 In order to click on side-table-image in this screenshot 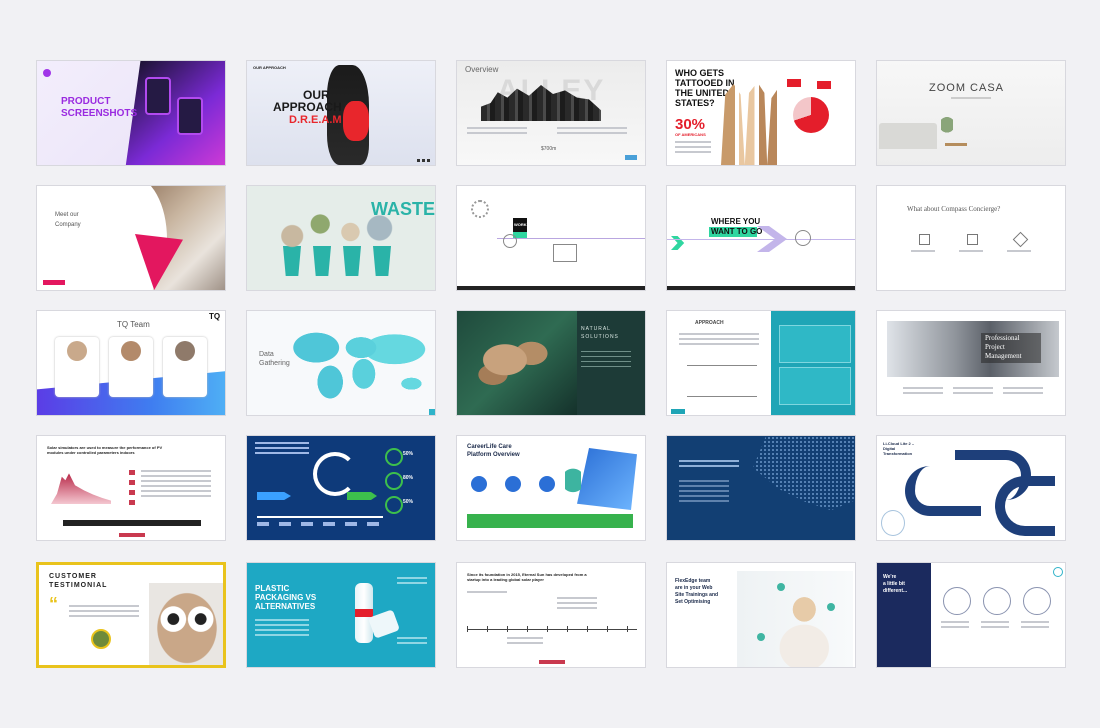, I will do `click(956, 144)`.